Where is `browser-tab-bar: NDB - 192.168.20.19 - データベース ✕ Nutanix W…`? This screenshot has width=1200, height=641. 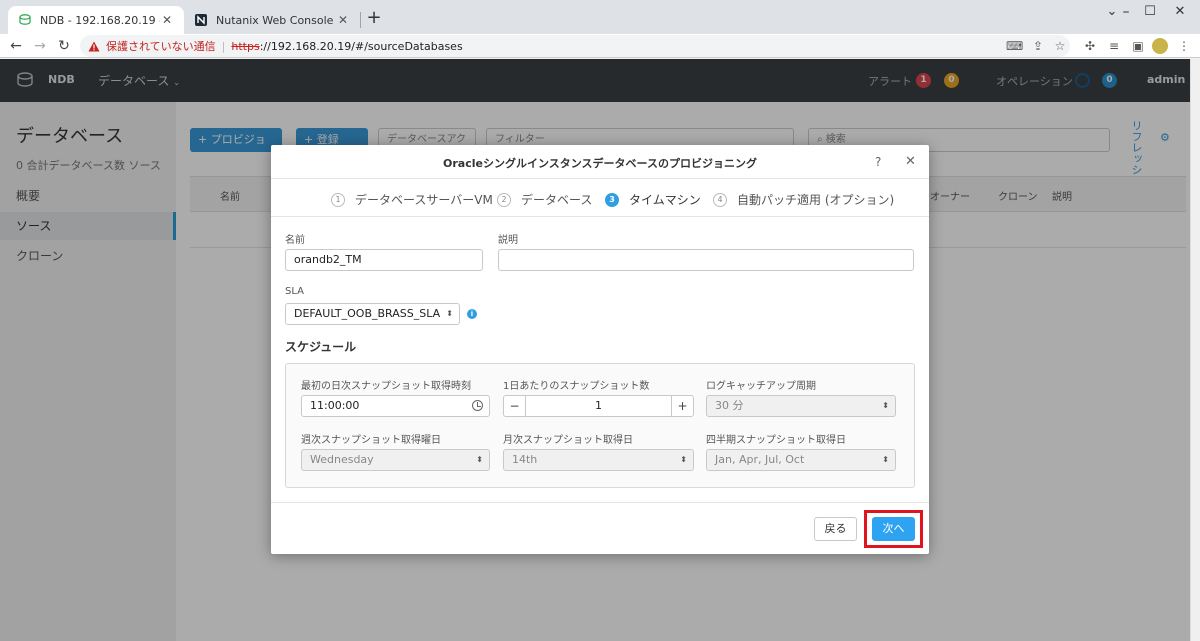
browser-tab-bar: NDB - 192.168.20.19 - データベース ✕ Nutanix W… is located at coordinates (600, 17).